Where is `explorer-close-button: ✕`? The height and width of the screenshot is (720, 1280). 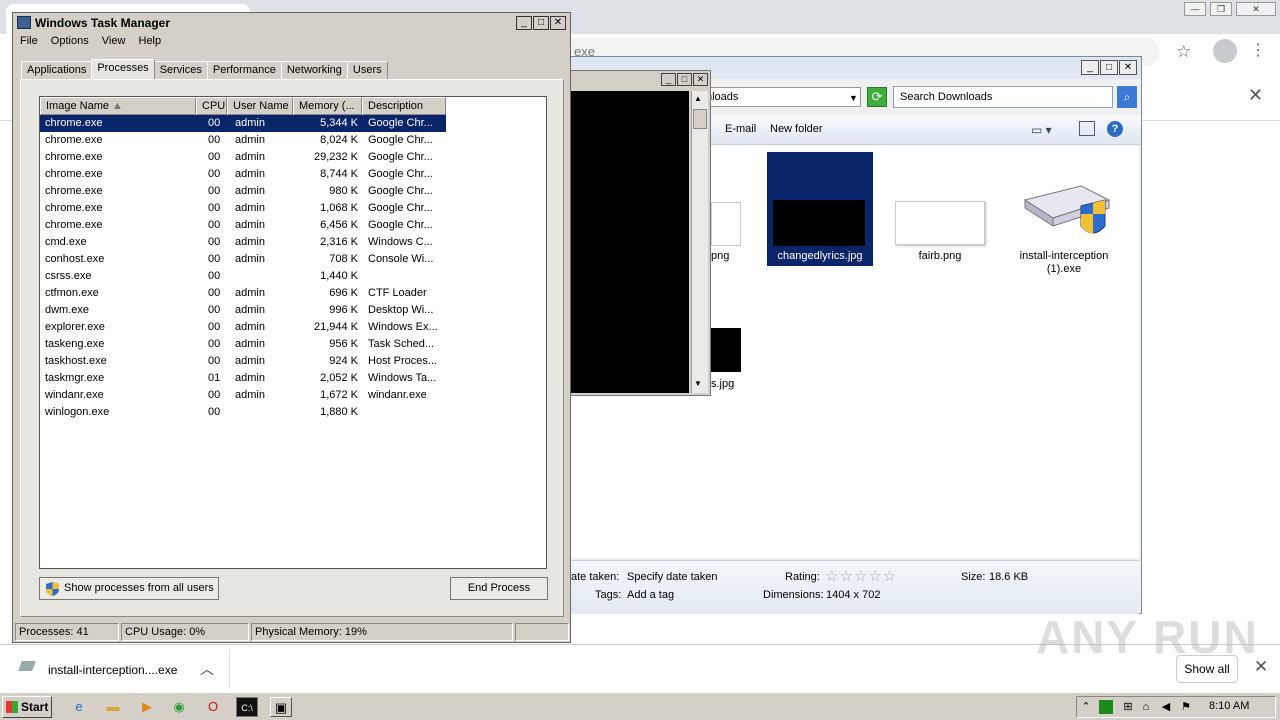
explorer-close-button: ✕ is located at coordinates (1128, 67).